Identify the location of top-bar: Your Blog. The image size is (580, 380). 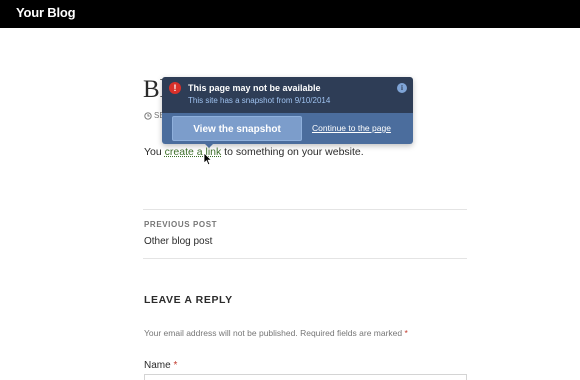
(290, 14).